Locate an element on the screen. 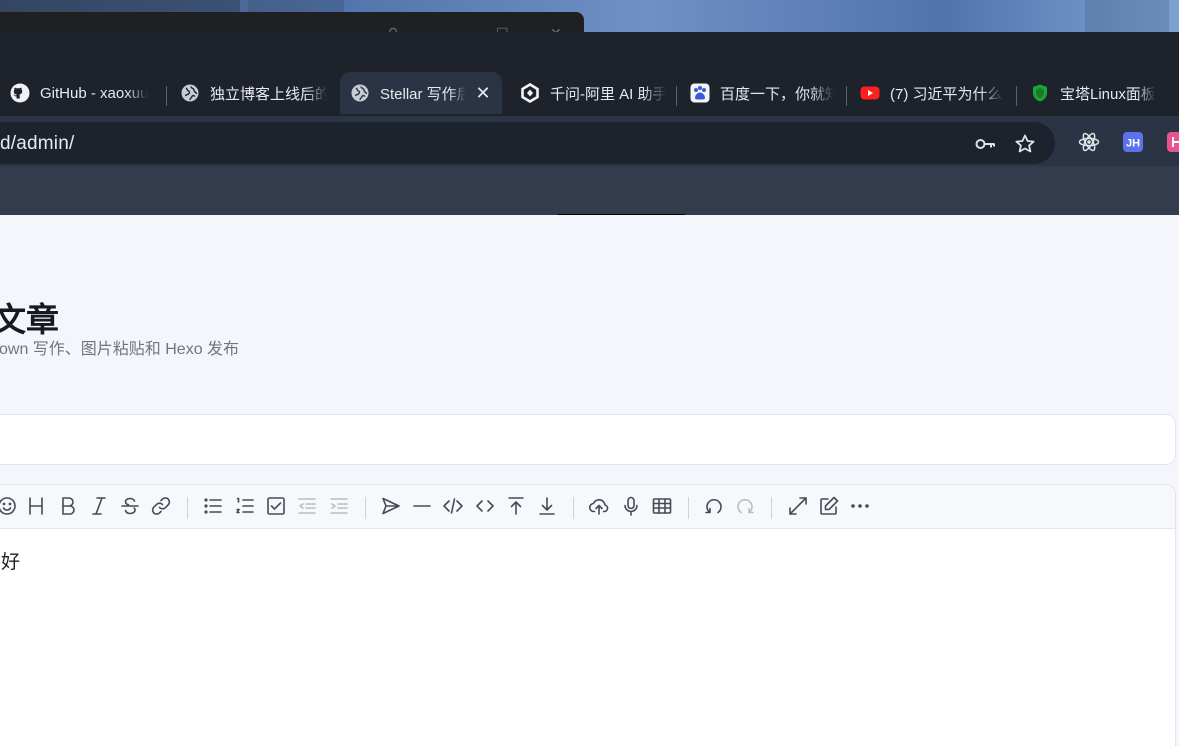 The image size is (1179, 746). jh-extension-icon: JH is located at coordinates (1133, 142).